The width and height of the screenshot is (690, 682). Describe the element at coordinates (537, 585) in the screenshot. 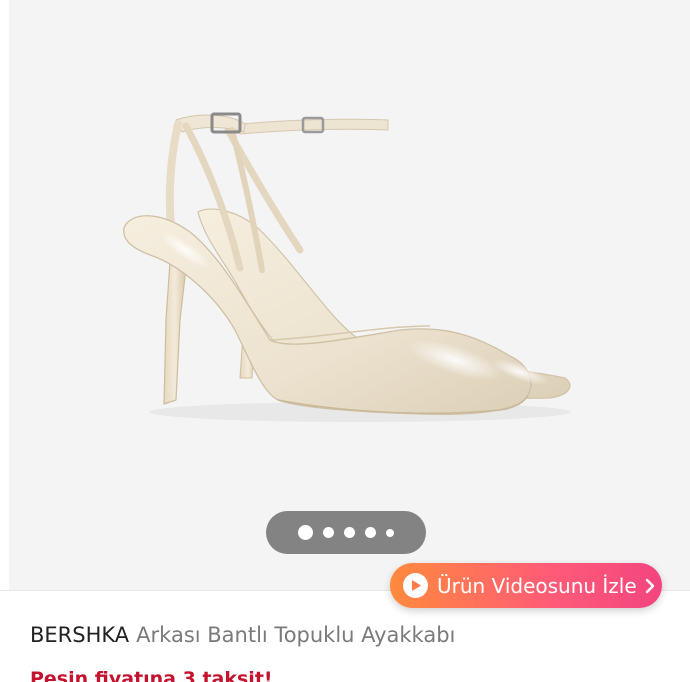

I see `watch-video-label: Ürün Videosunu İzle` at that location.